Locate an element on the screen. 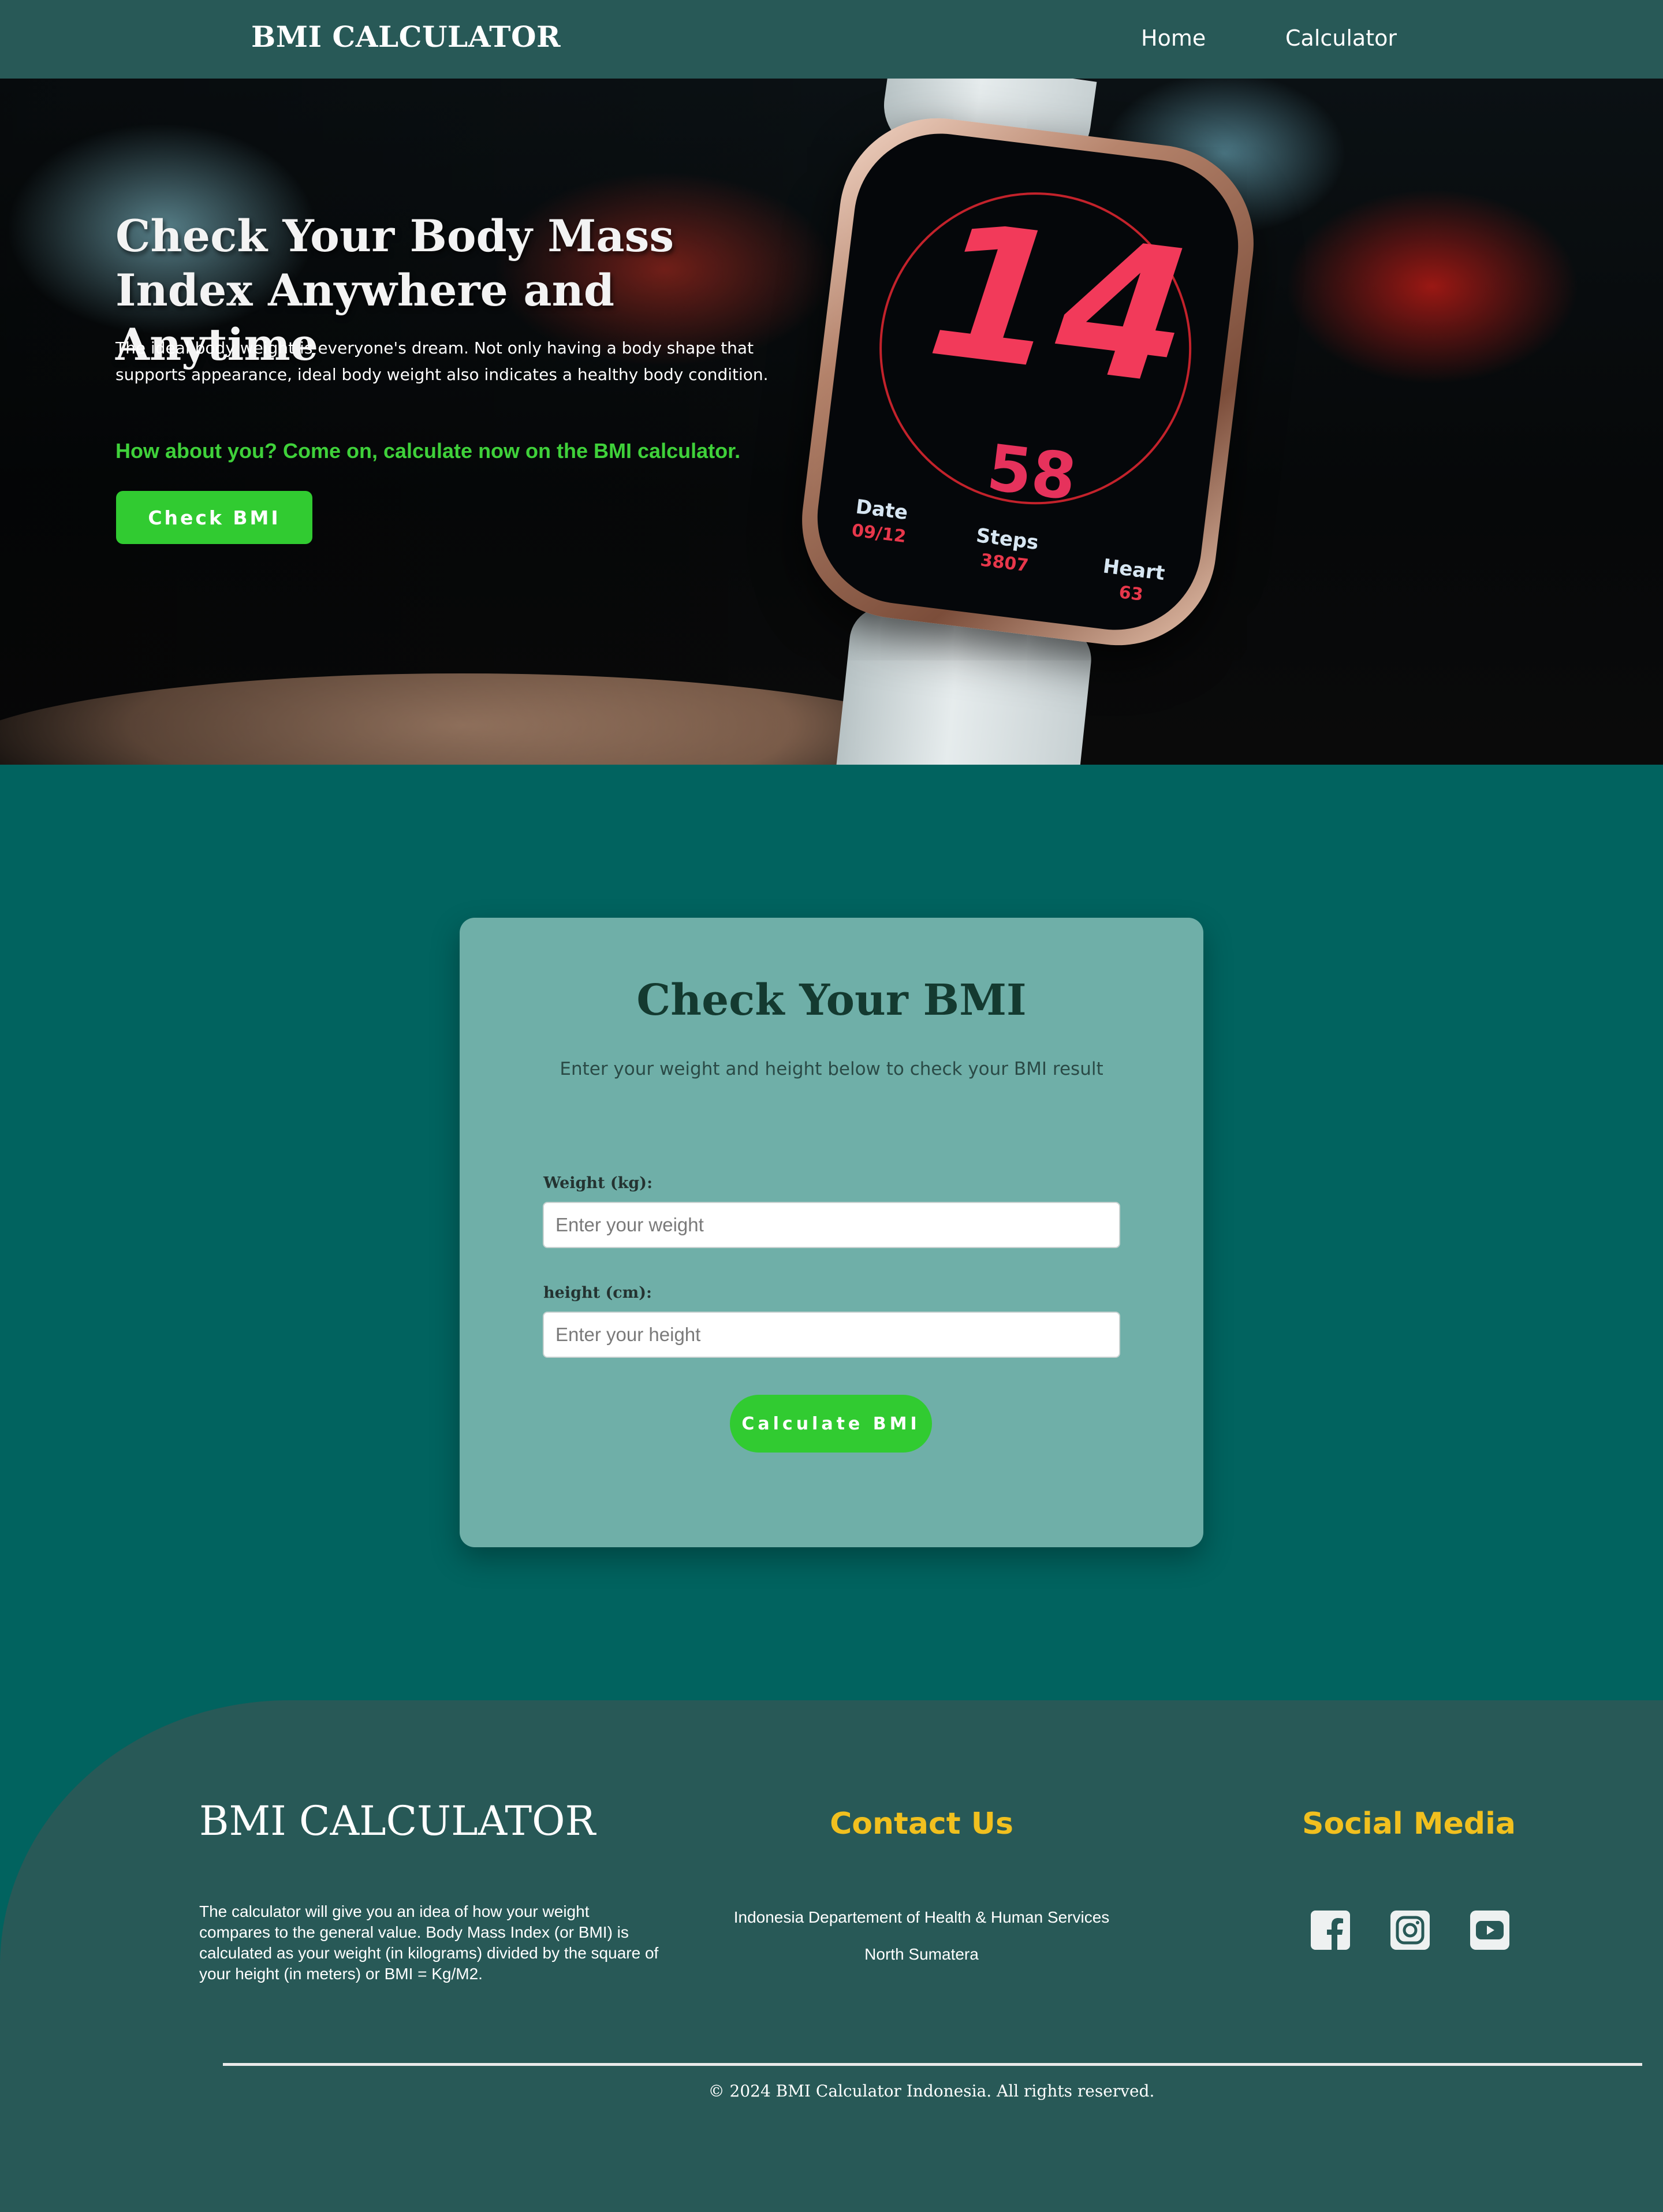  youtube-icon is located at coordinates (1490, 1930).